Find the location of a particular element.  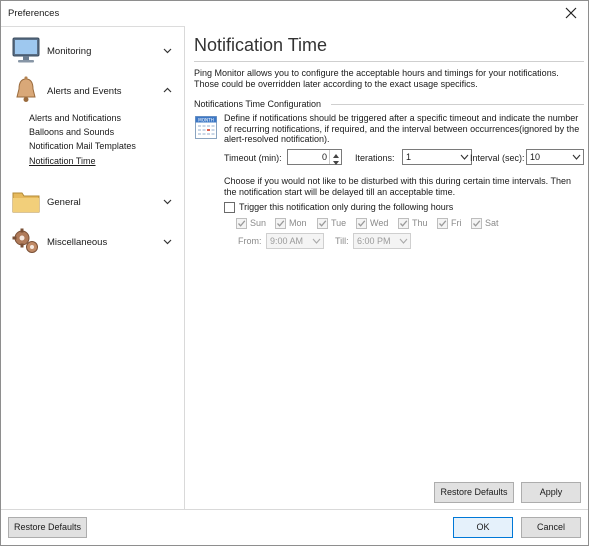

calendar-icon-text: MONTH is located at coordinates (206, 119).